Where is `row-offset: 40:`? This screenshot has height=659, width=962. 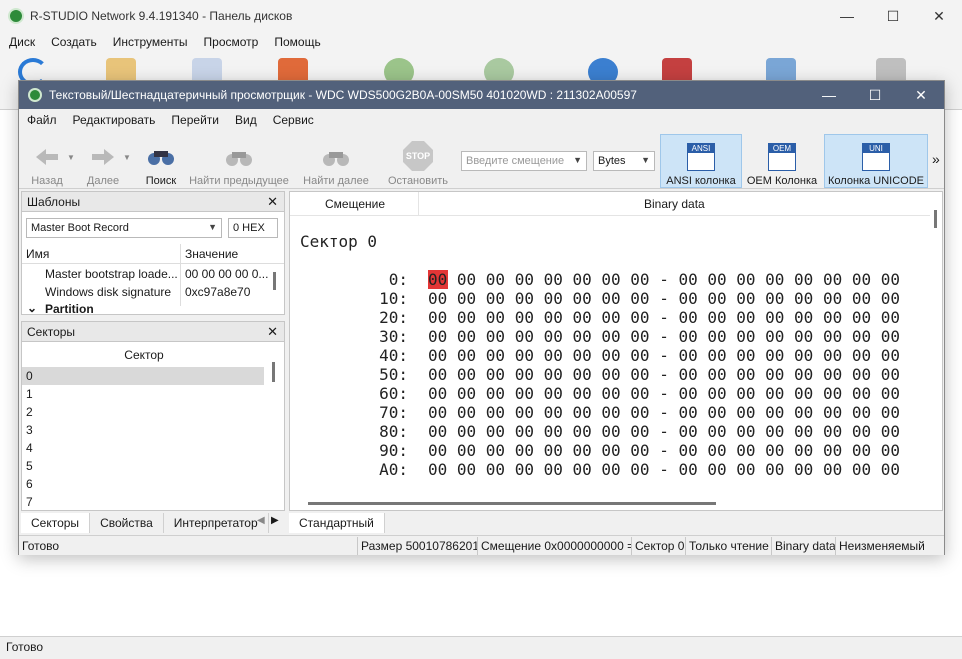
row-offset: 40: is located at coordinates (393, 355).